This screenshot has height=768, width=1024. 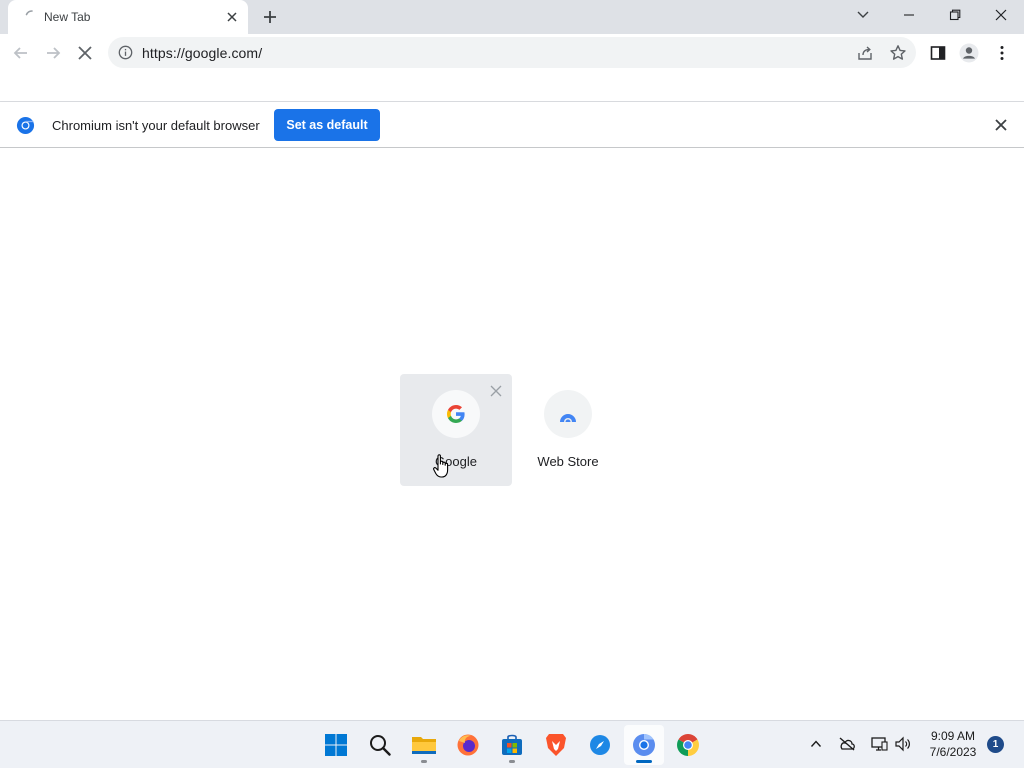 I want to click on profile-avatar-icon, so click(x=969, y=53).